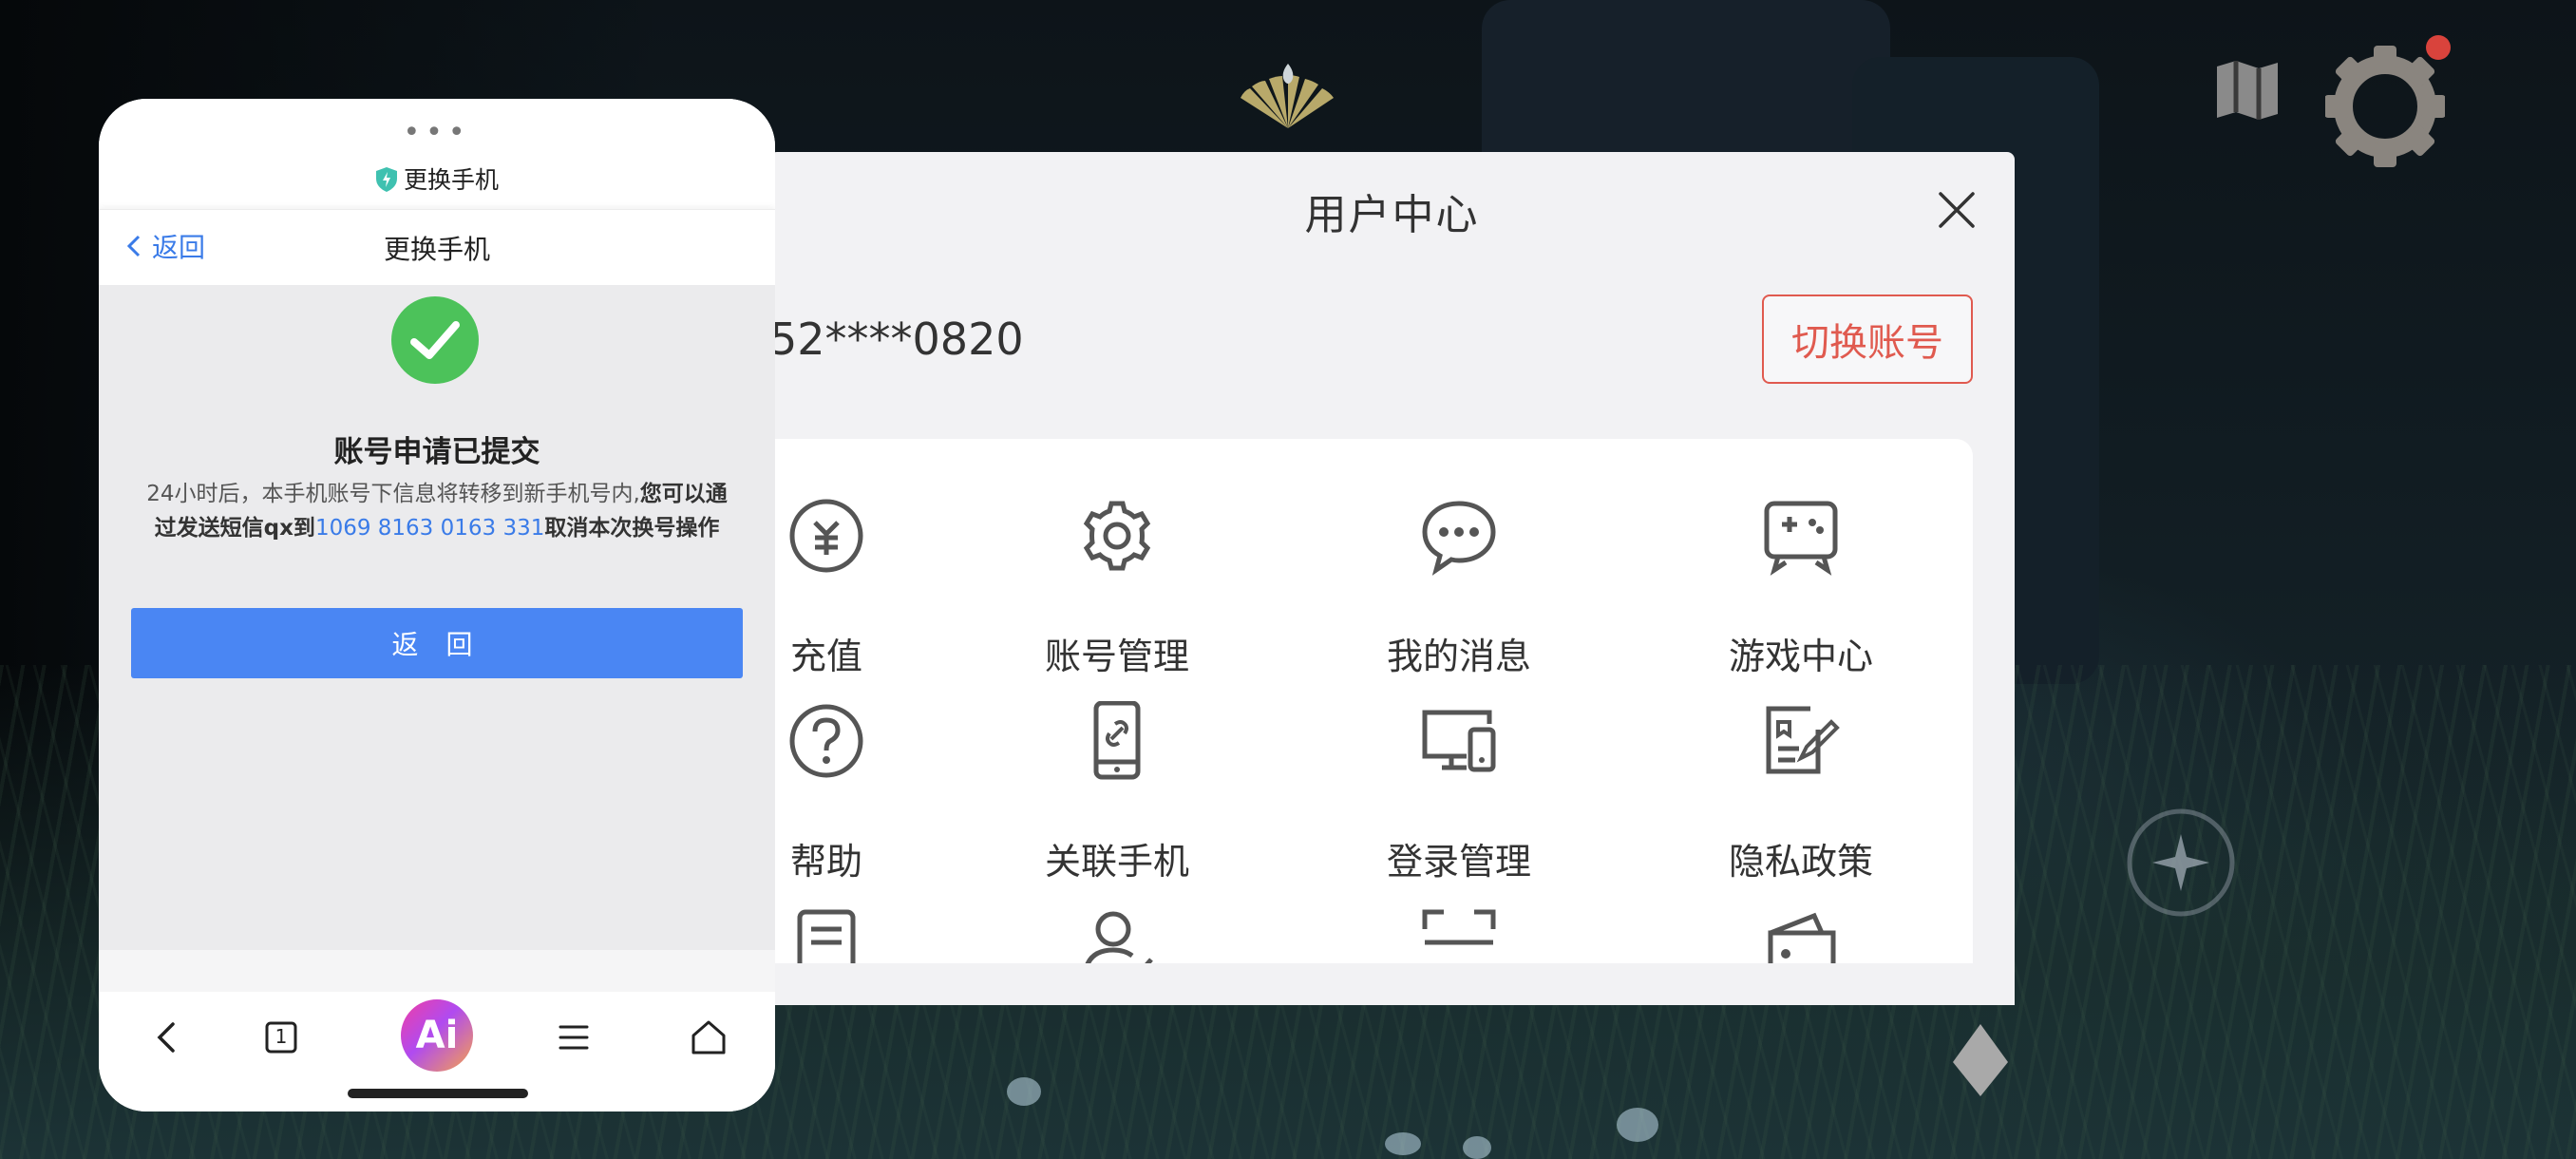  What do you see at coordinates (167, 1037) in the screenshot?
I see `back-arrow-icon` at bounding box center [167, 1037].